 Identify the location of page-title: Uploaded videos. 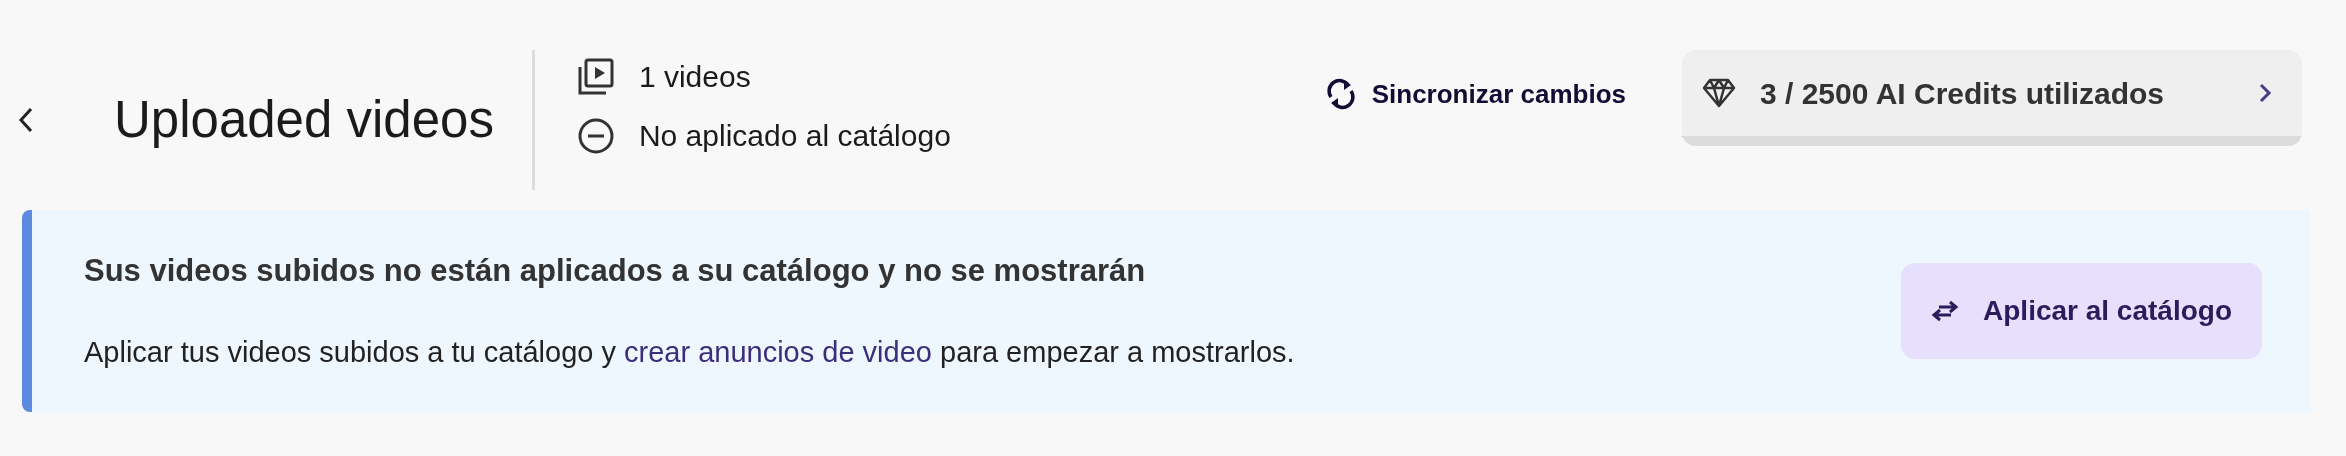
(304, 120).